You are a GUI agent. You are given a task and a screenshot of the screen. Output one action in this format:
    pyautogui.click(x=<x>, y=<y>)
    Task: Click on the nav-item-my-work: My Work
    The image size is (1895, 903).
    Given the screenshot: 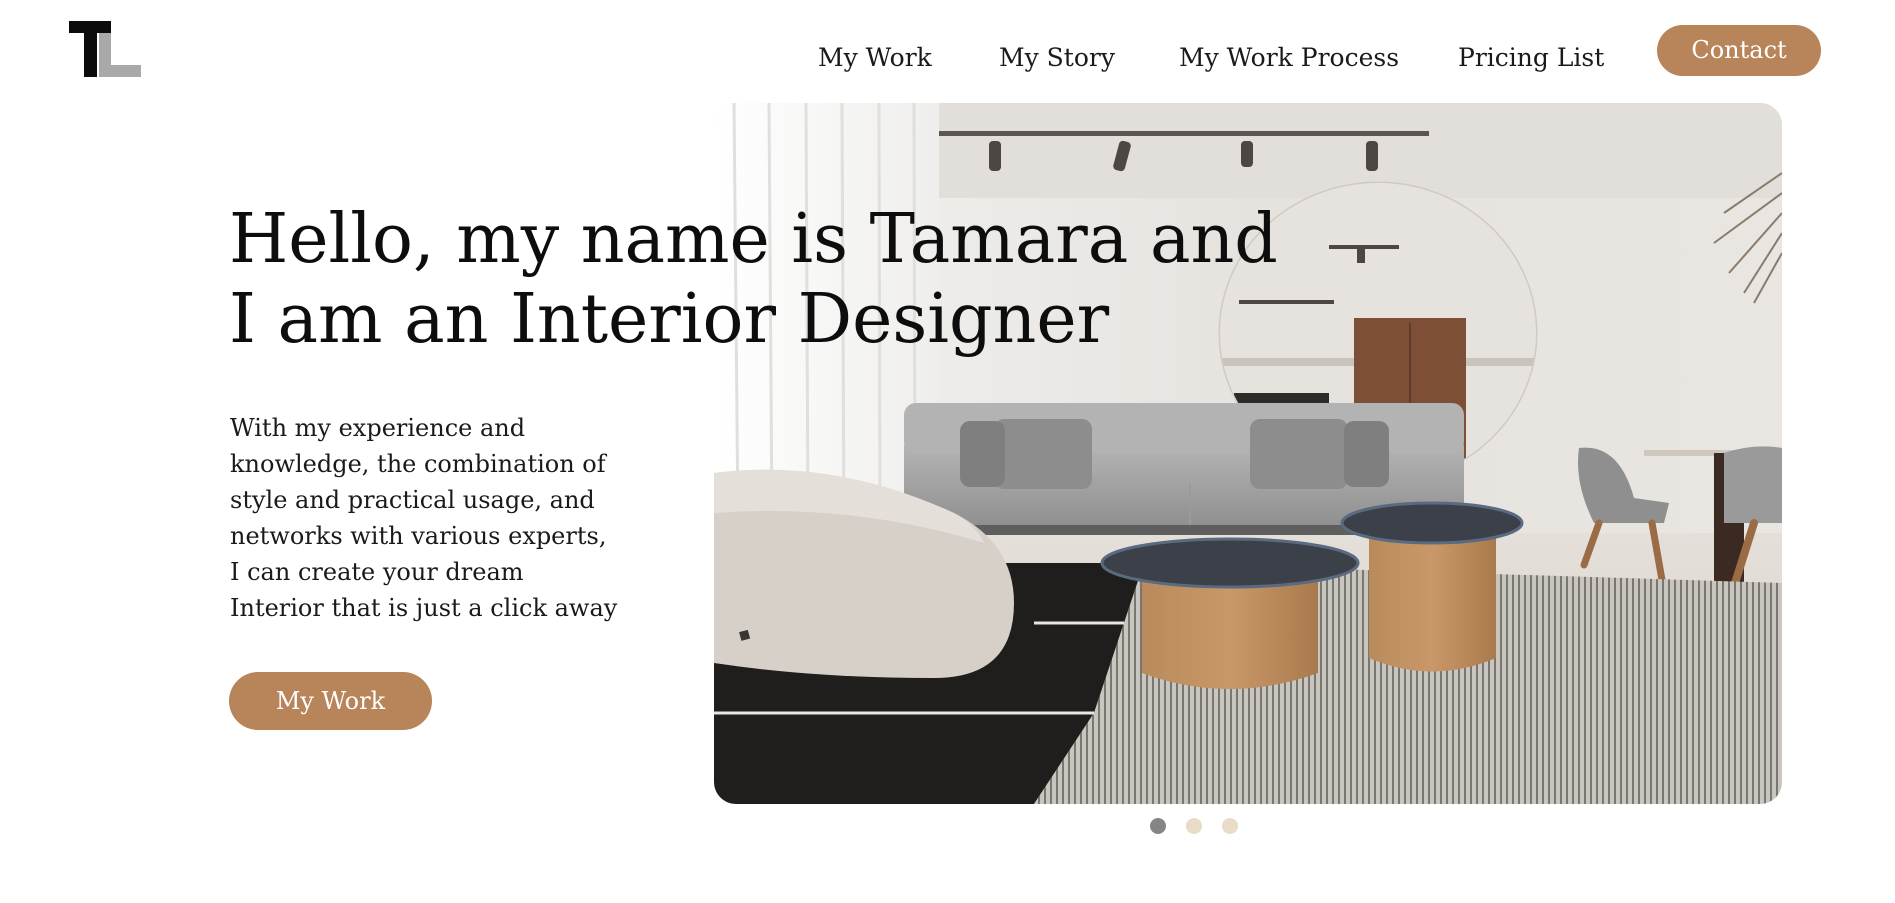 What is the action you would take?
    pyautogui.click(x=875, y=58)
    